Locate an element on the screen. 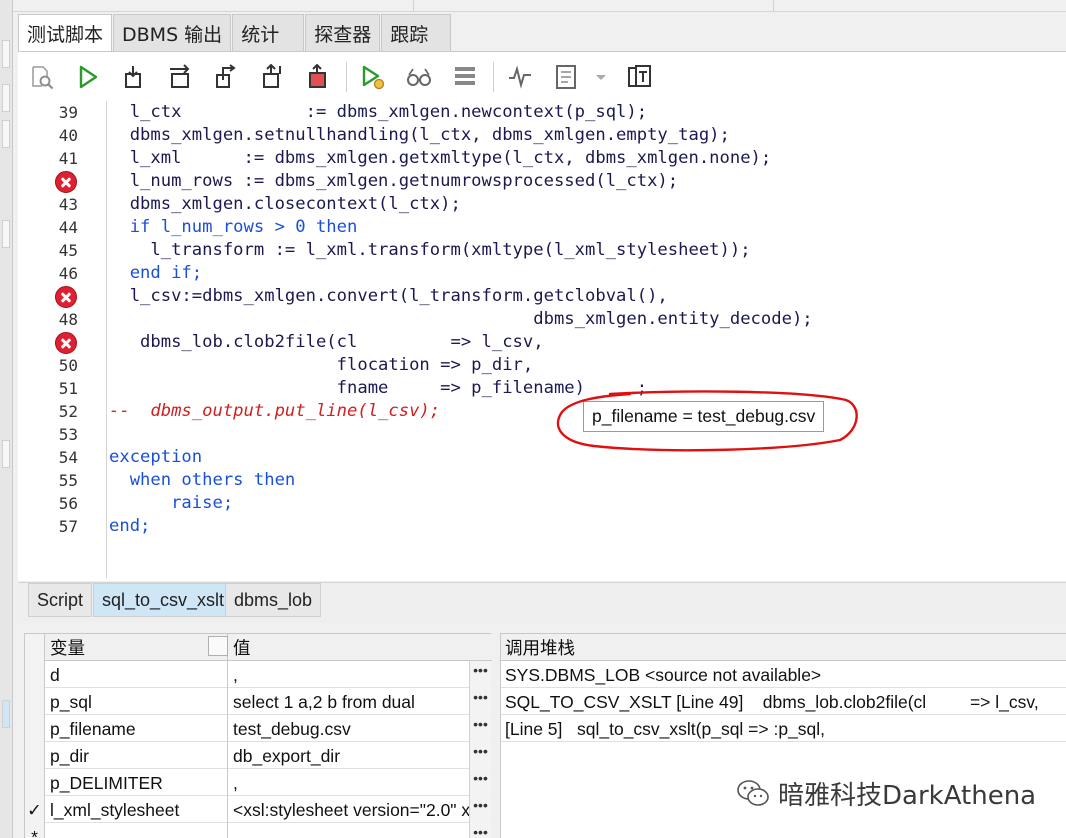  code-line: raise; is located at coordinates (171, 503).